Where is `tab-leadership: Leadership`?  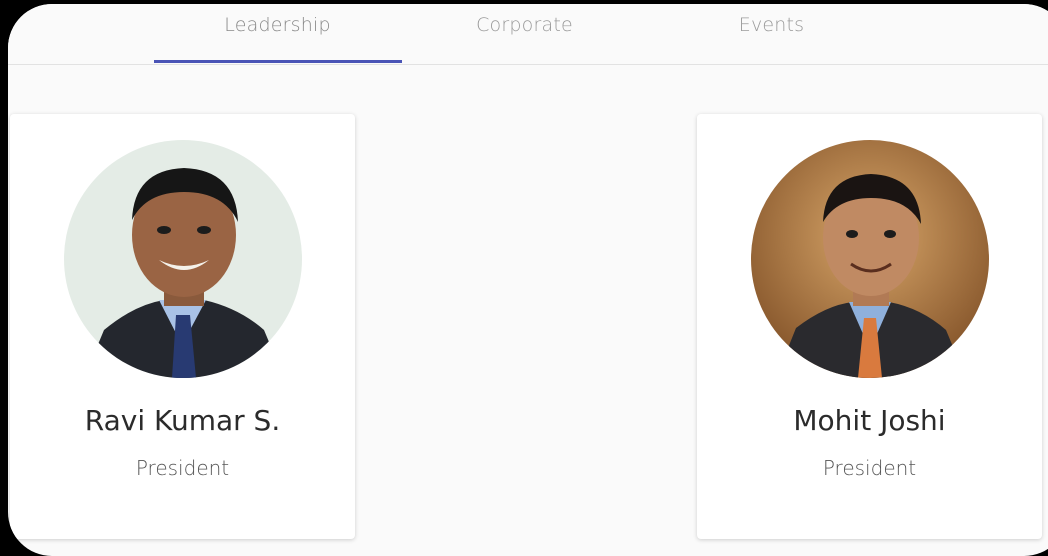 tab-leadership: Leadership is located at coordinates (277, 29).